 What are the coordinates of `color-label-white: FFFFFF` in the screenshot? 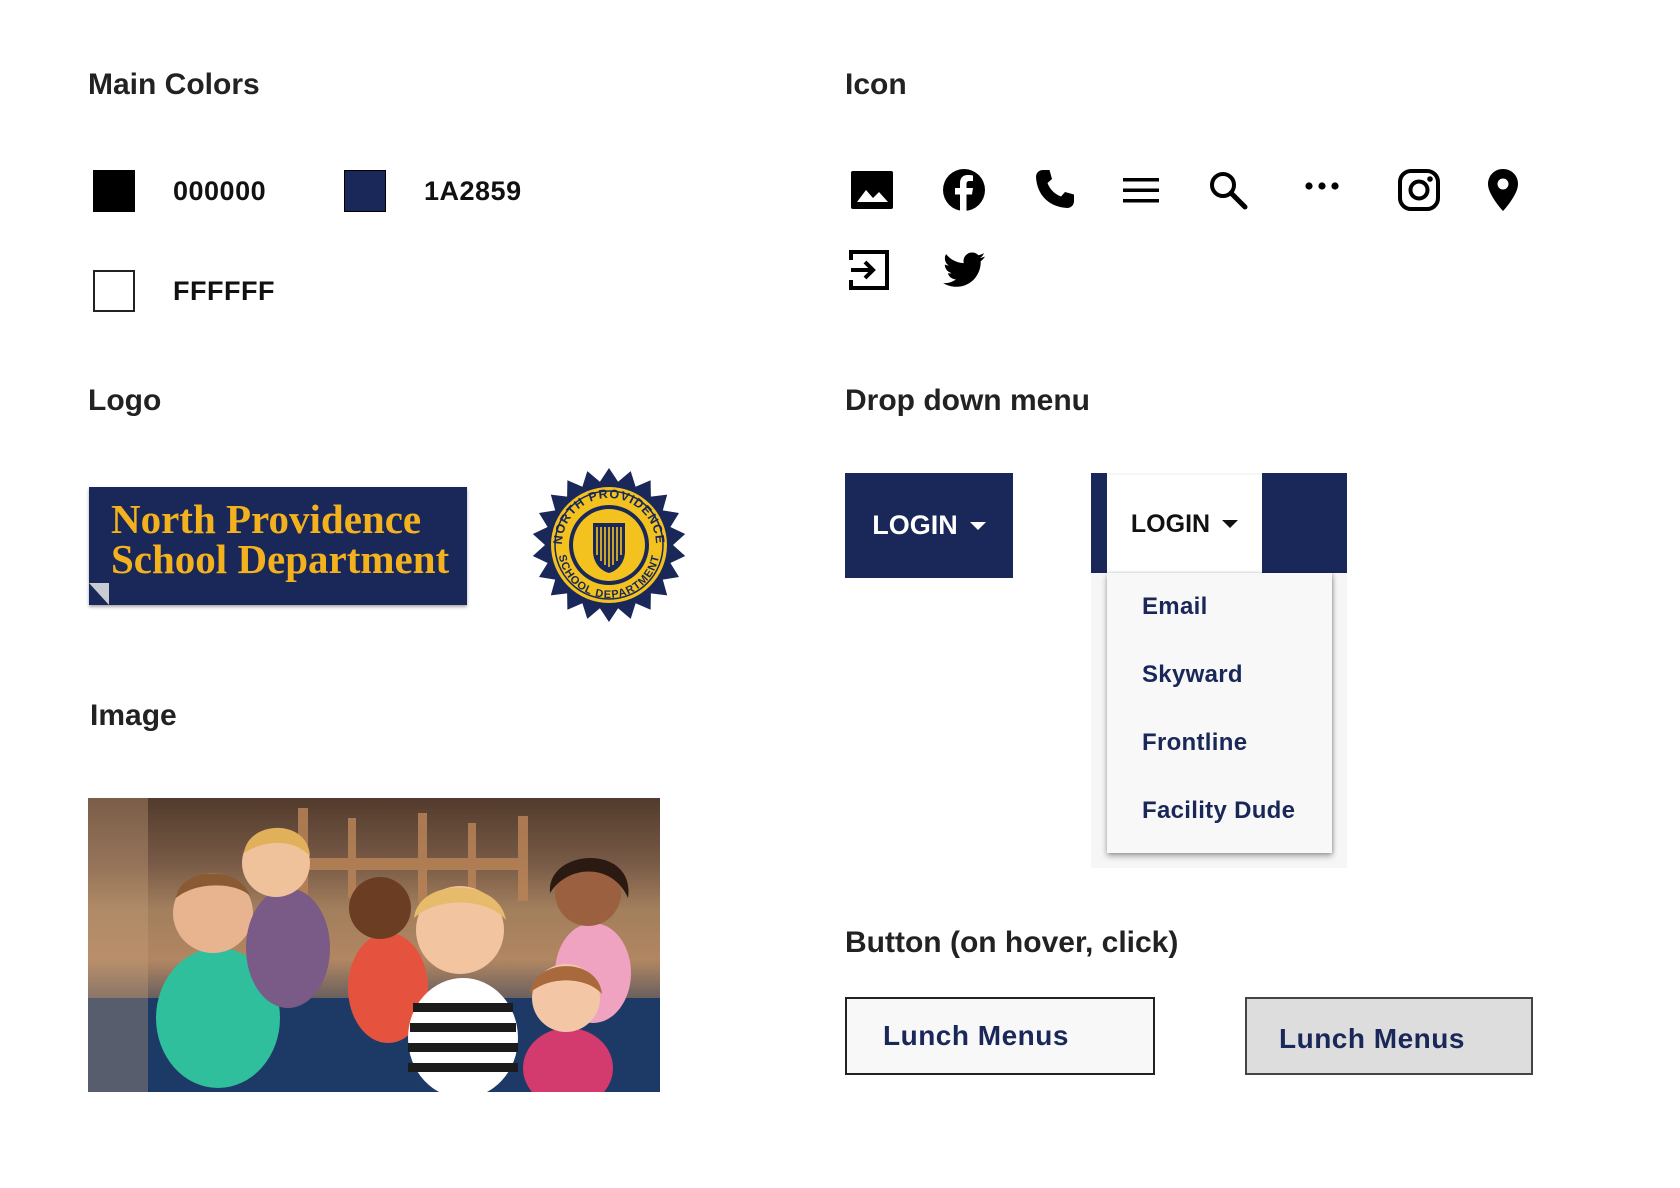 It's located at (224, 291).